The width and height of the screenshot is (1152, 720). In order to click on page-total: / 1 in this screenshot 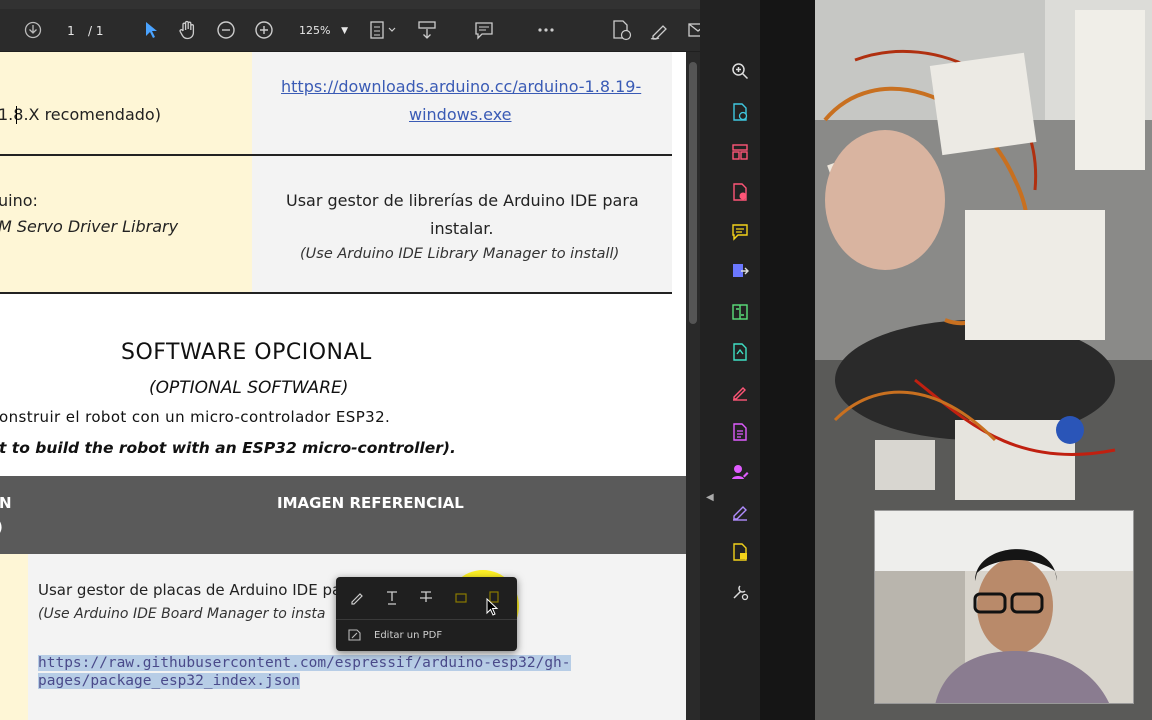, I will do `click(96, 31)`.